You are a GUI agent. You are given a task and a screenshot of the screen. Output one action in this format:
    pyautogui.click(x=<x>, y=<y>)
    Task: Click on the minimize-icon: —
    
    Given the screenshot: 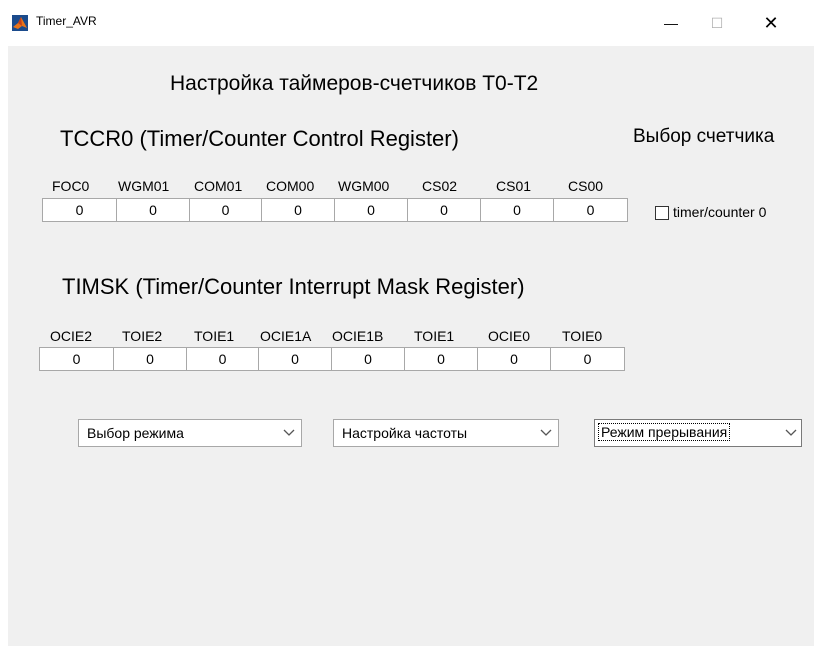 What is the action you would take?
    pyautogui.click(x=671, y=23)
    